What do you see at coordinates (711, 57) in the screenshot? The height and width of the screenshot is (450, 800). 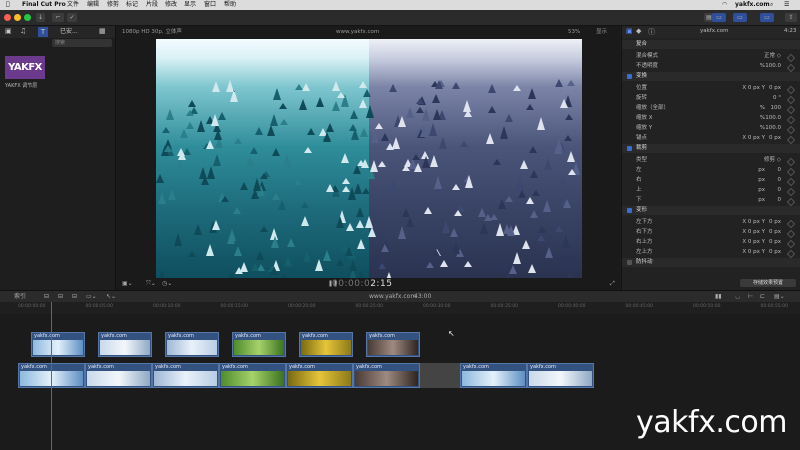 I see `inspector-row: 混合模式 正常 ◇` at bounding box center [711, 57].